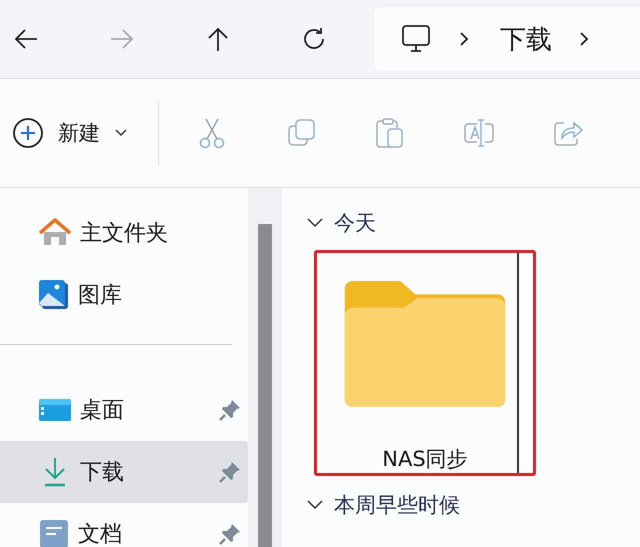  Describe the element at coordinates (124, 472) in the screenshot. I see `sidebar-item: 下载` at that location.